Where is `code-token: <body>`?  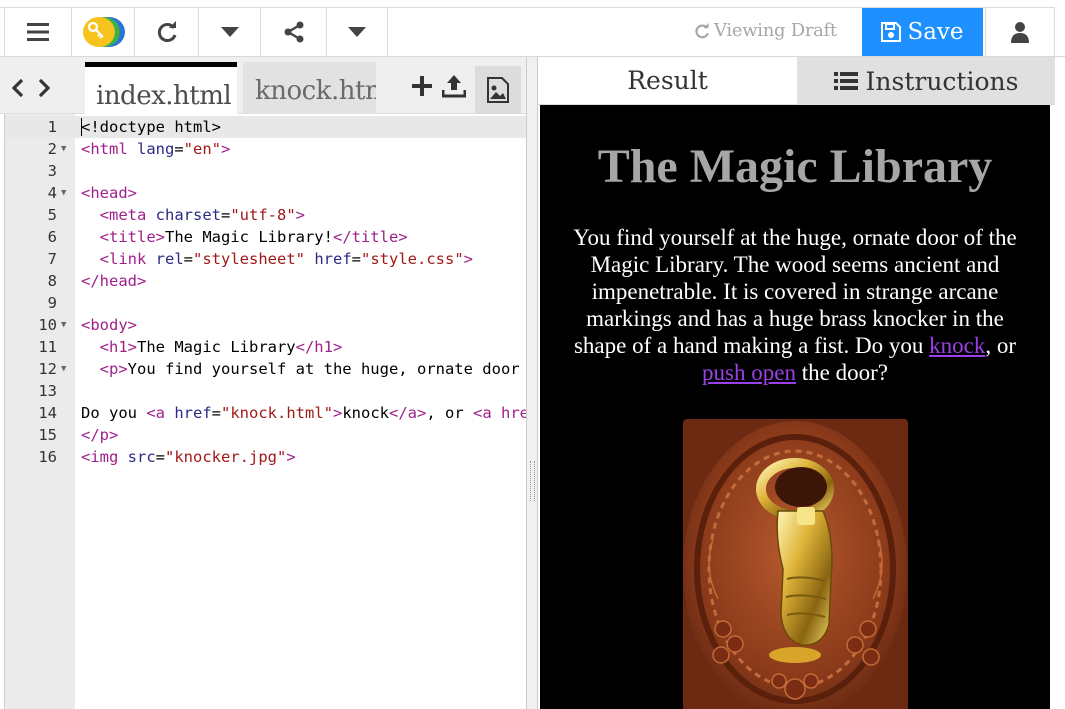 code-token: <body> is located at coordinates (109, 325).